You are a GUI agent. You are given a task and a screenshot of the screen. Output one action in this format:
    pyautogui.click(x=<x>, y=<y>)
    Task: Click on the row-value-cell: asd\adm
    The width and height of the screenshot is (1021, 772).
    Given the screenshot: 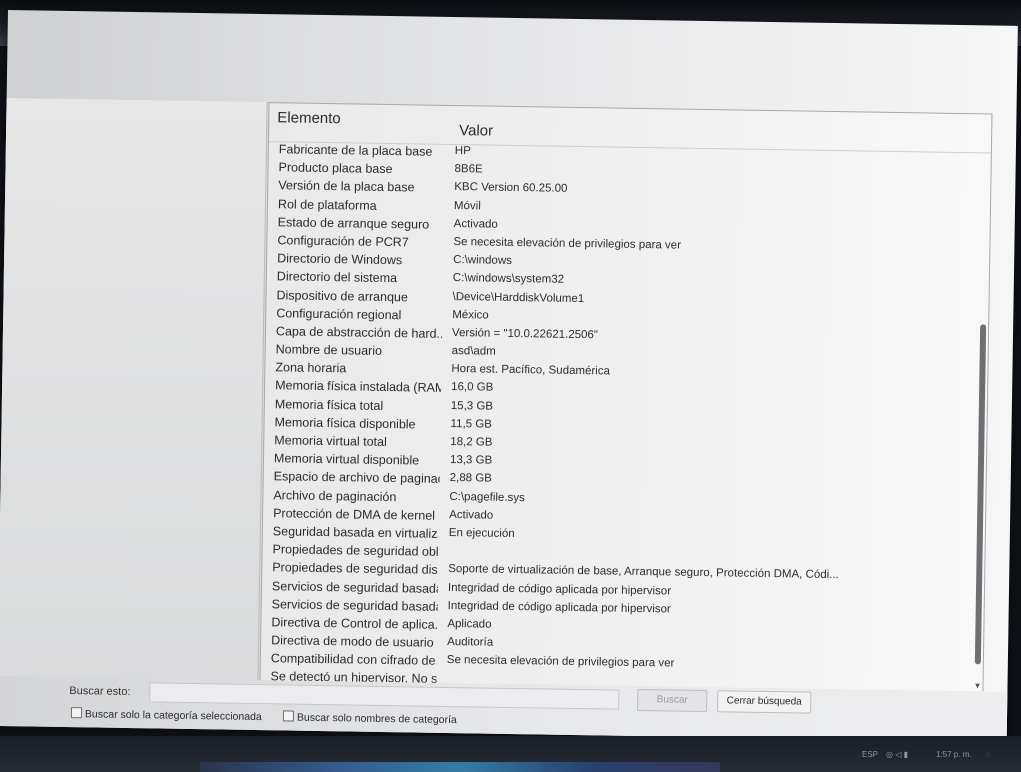 What is the action you would take?
    pyautogui.click(x=473, y=351)
    